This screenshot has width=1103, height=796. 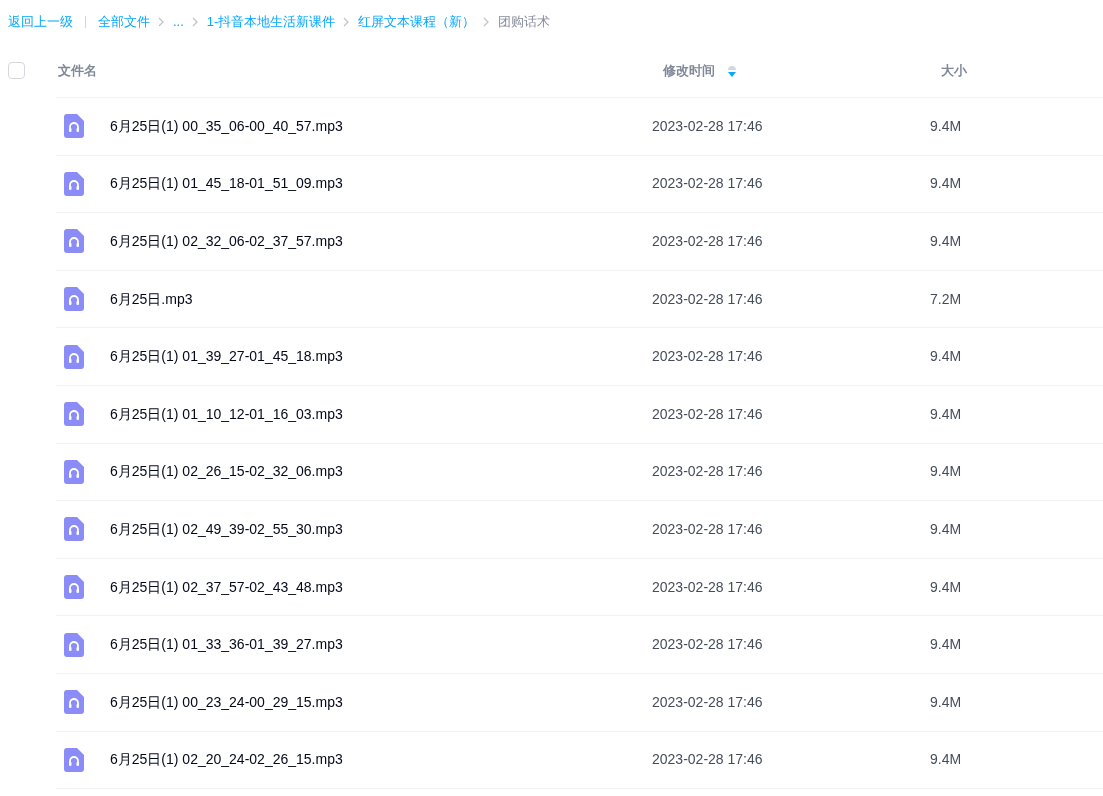 I want to click on sort-icon, so click(x=732, y=70).